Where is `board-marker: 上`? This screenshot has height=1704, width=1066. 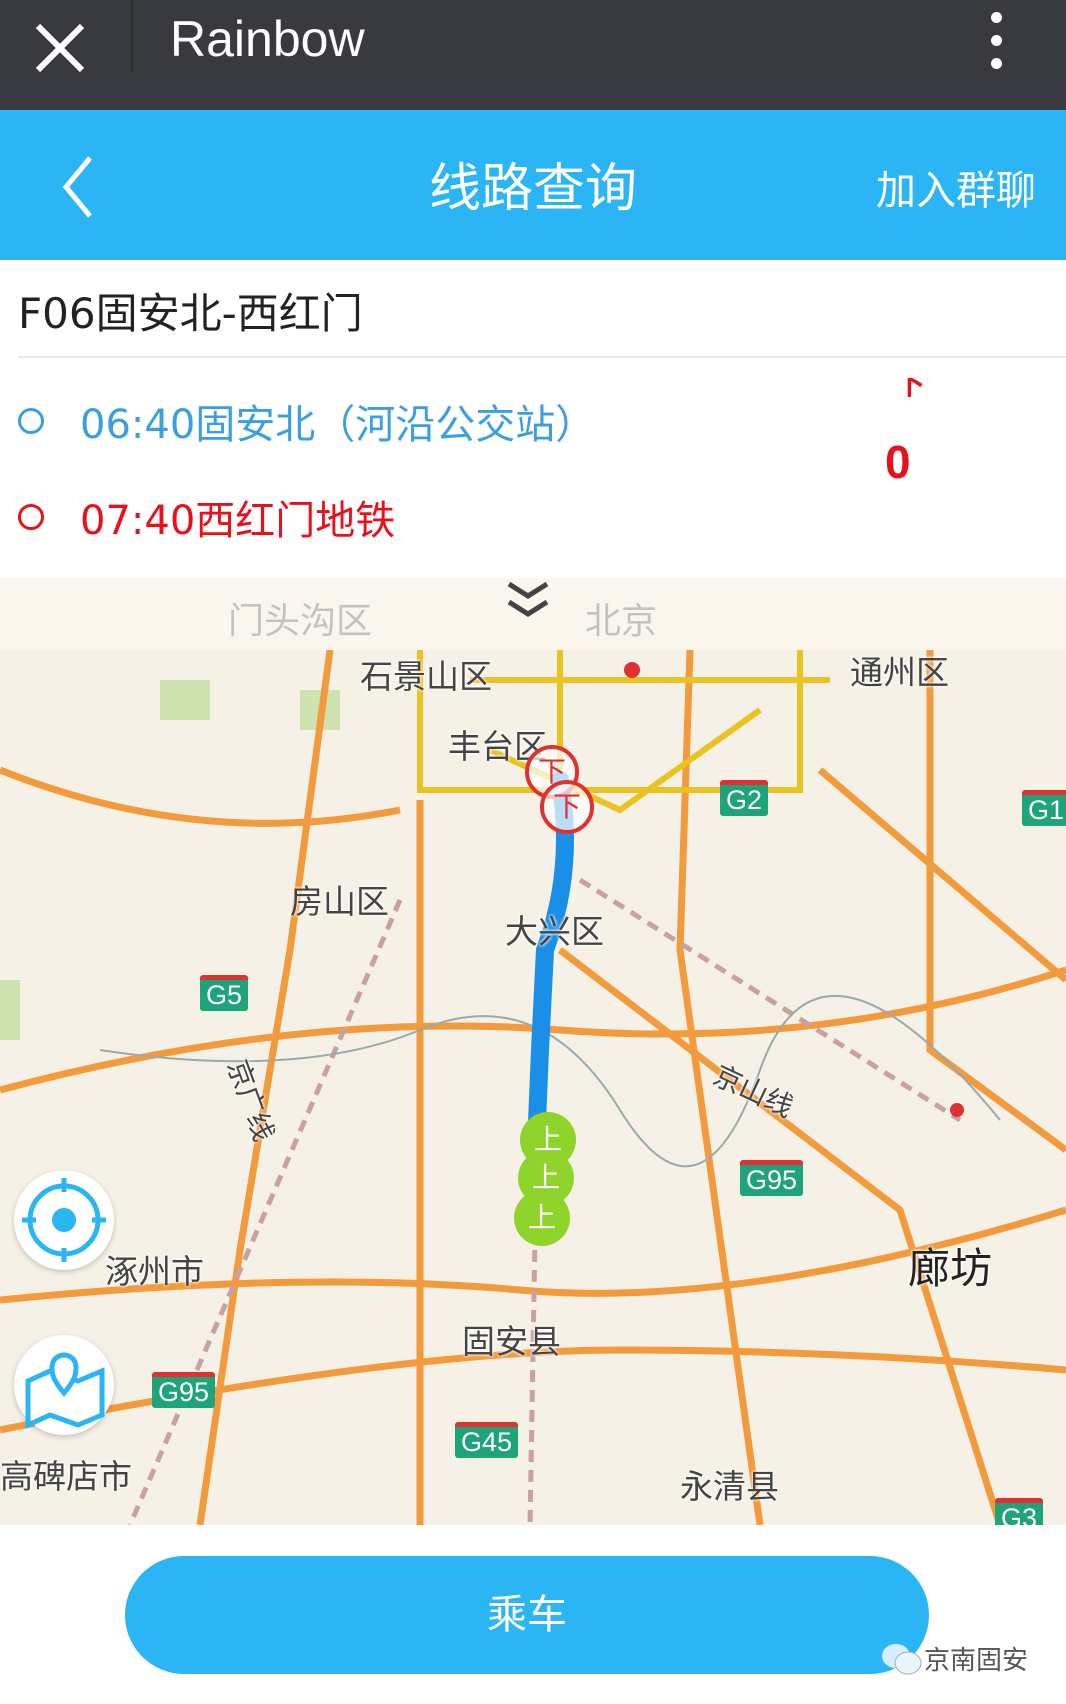 board-marker: 上 is located at coordinates (542, 1218).